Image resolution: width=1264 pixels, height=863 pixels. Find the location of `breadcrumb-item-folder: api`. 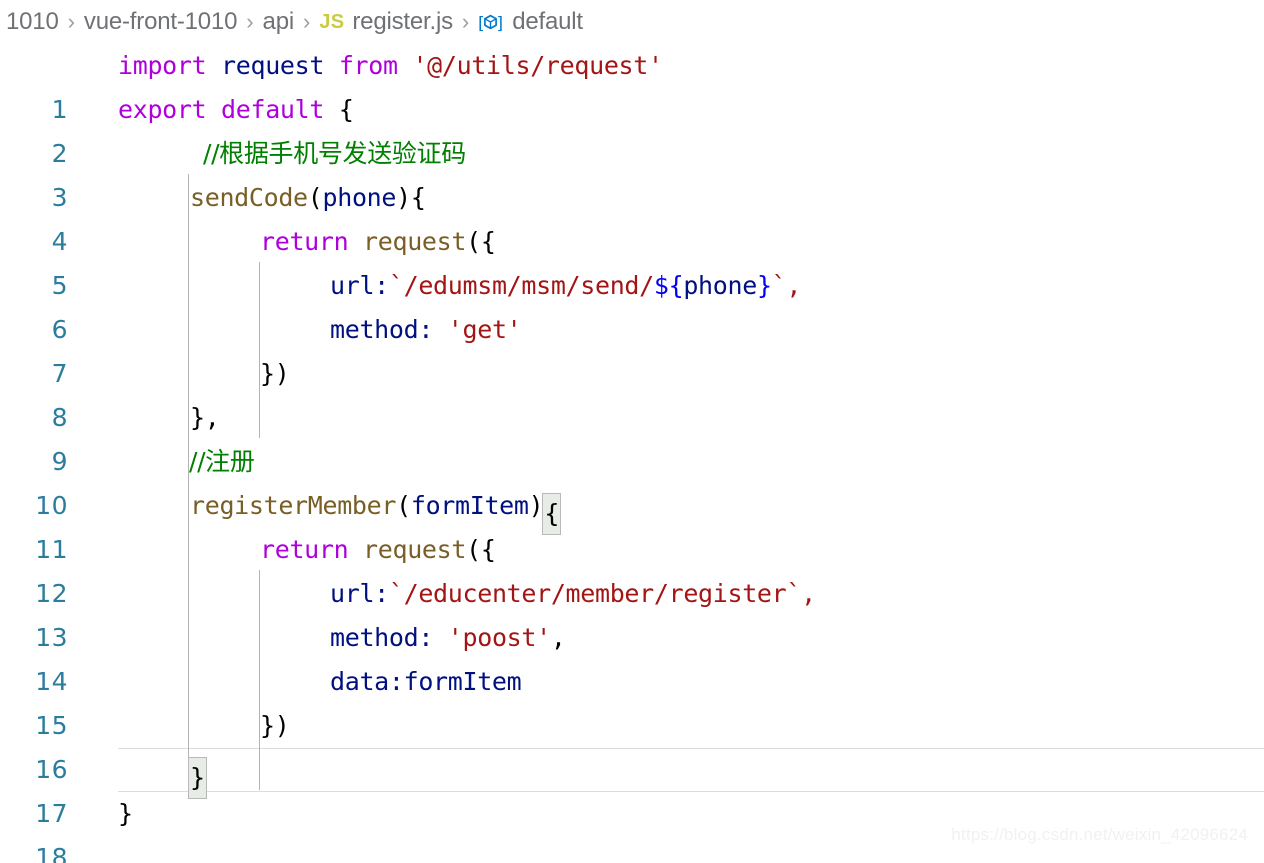

breadcrumb-item-folder: api is located at coordinates (279, 22).